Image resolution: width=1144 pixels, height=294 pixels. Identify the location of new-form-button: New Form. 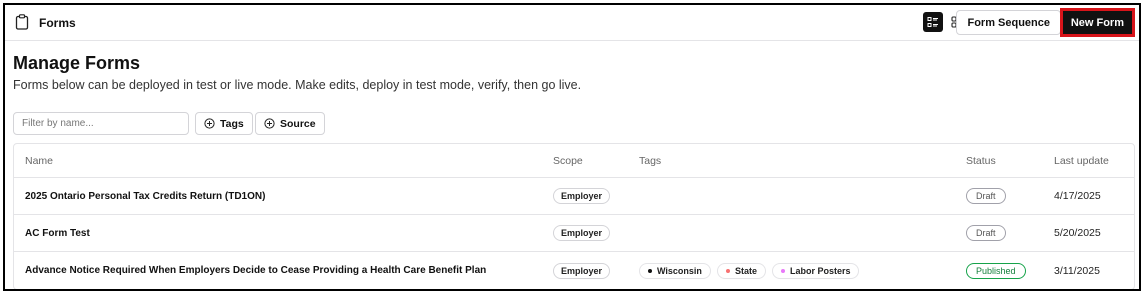
(1097, 22).